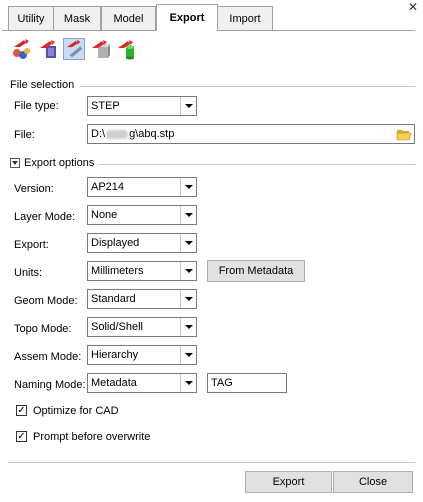 Image resolution: width=423 pixels, height=502 pixels. I want to click on tab-mask: Mask, so click(77, 18).